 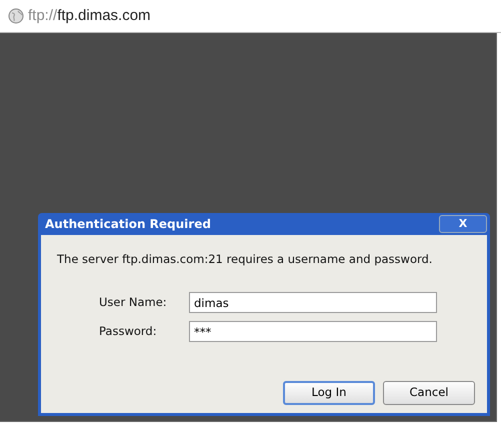 What do you see at coordinates (43, 15) in the screenshot?
I see `url-scheme: ftp://` at bounding box center [43, 15].